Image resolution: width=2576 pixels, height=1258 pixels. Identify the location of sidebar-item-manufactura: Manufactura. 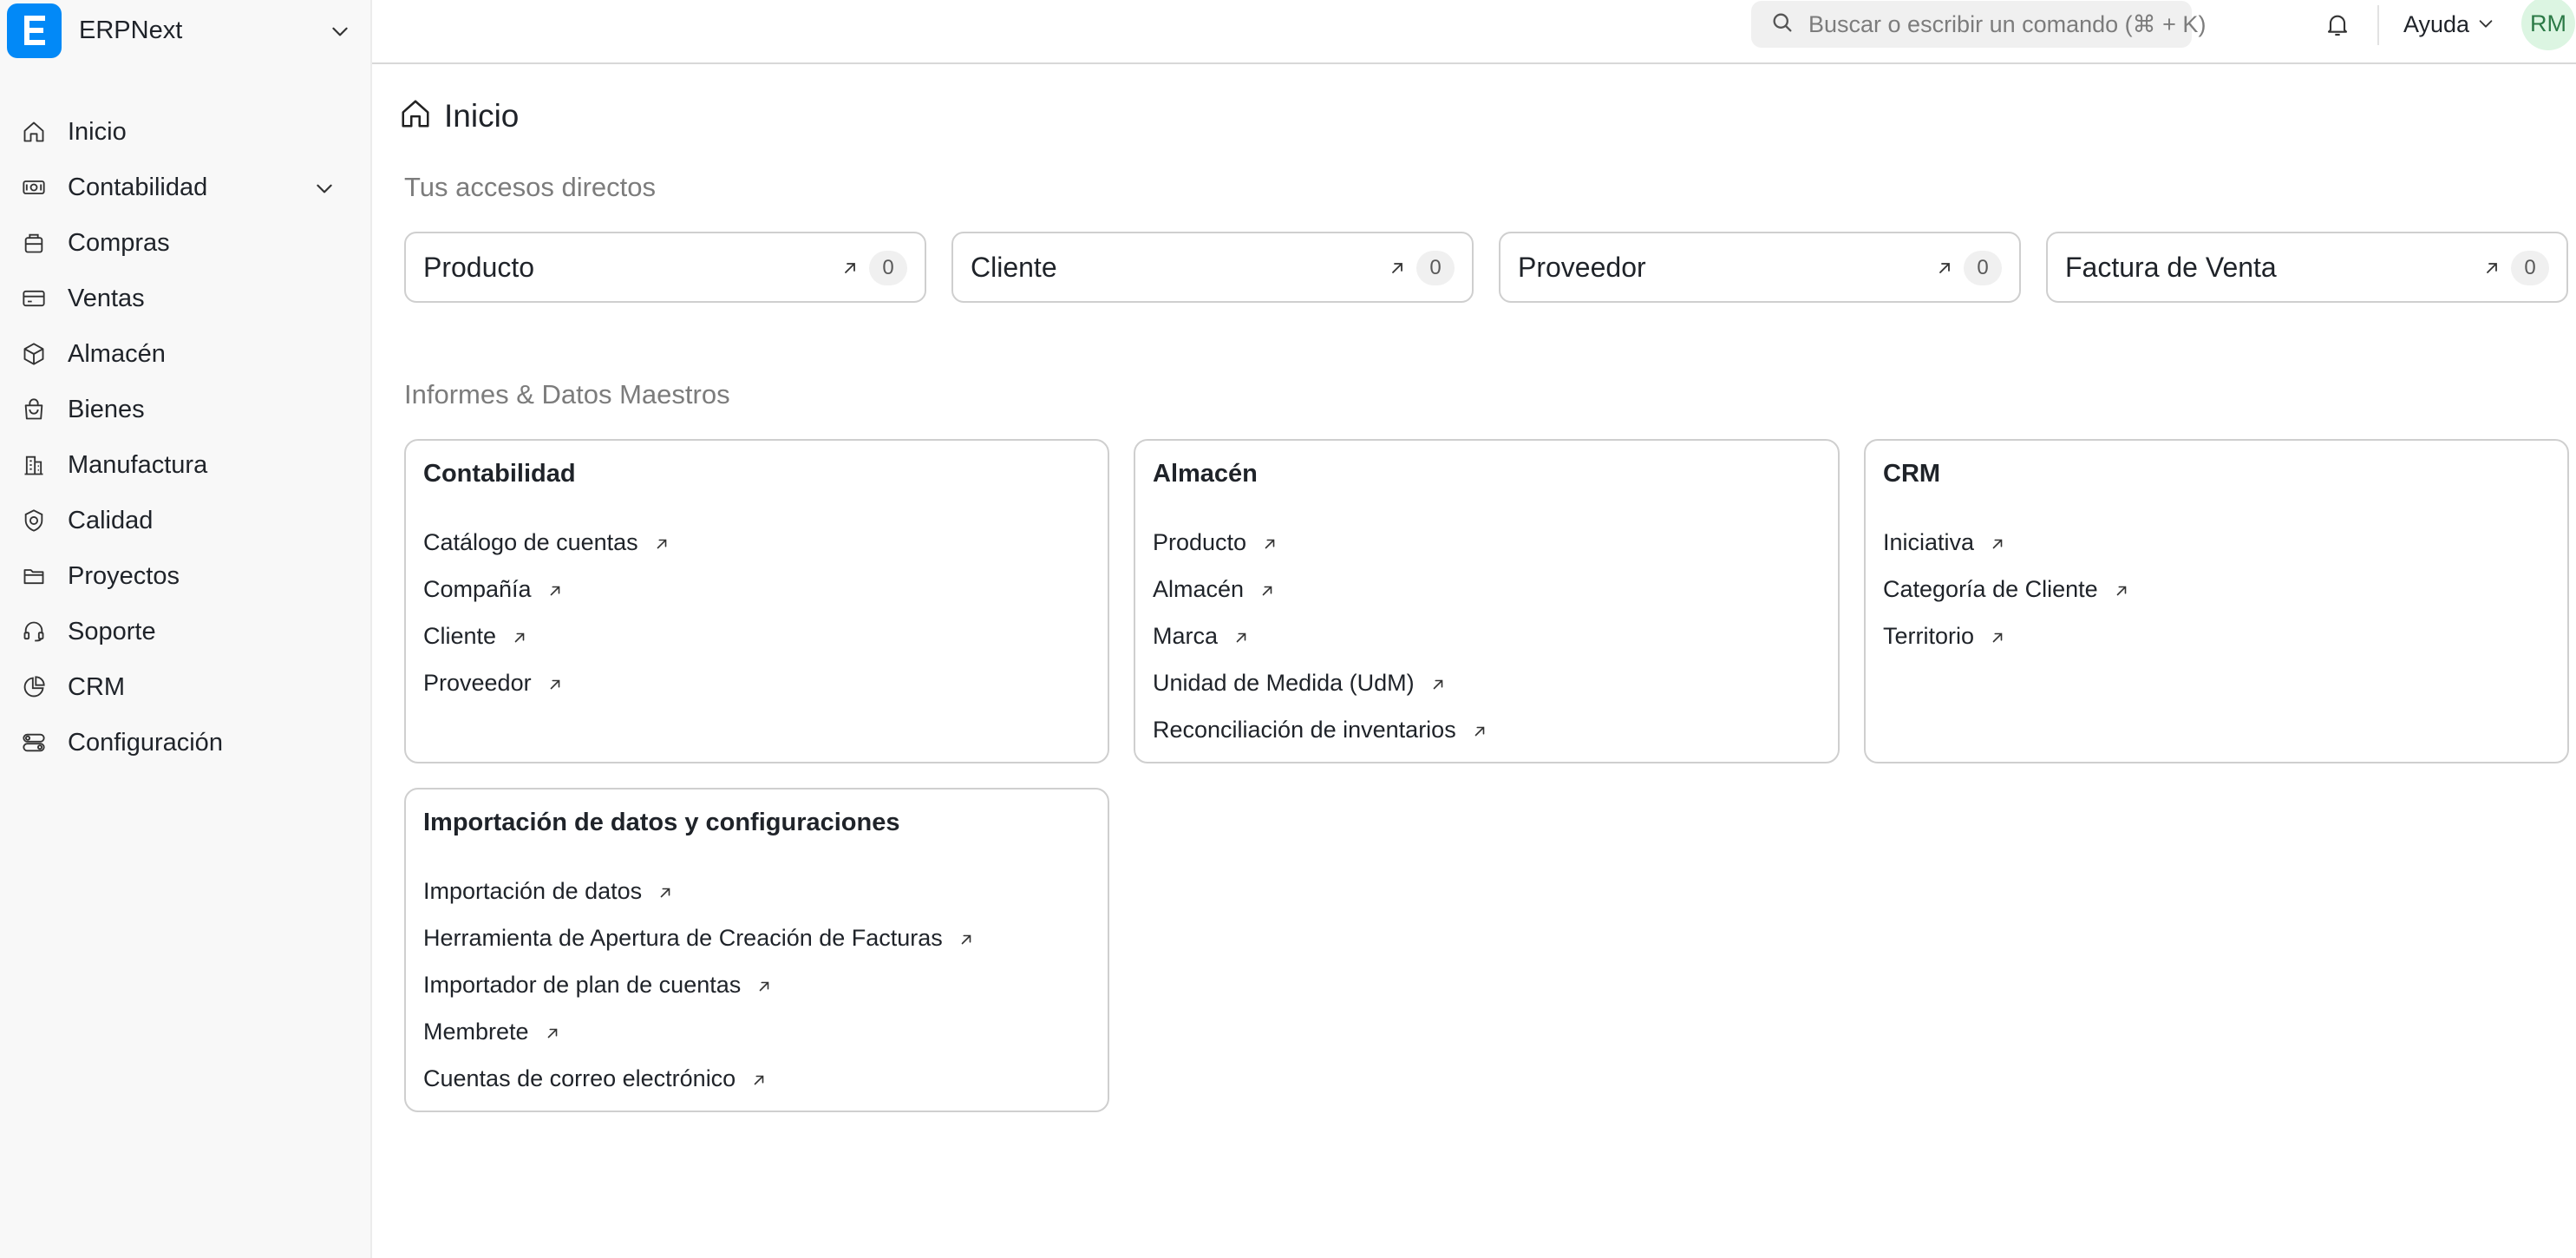
(186, 465).